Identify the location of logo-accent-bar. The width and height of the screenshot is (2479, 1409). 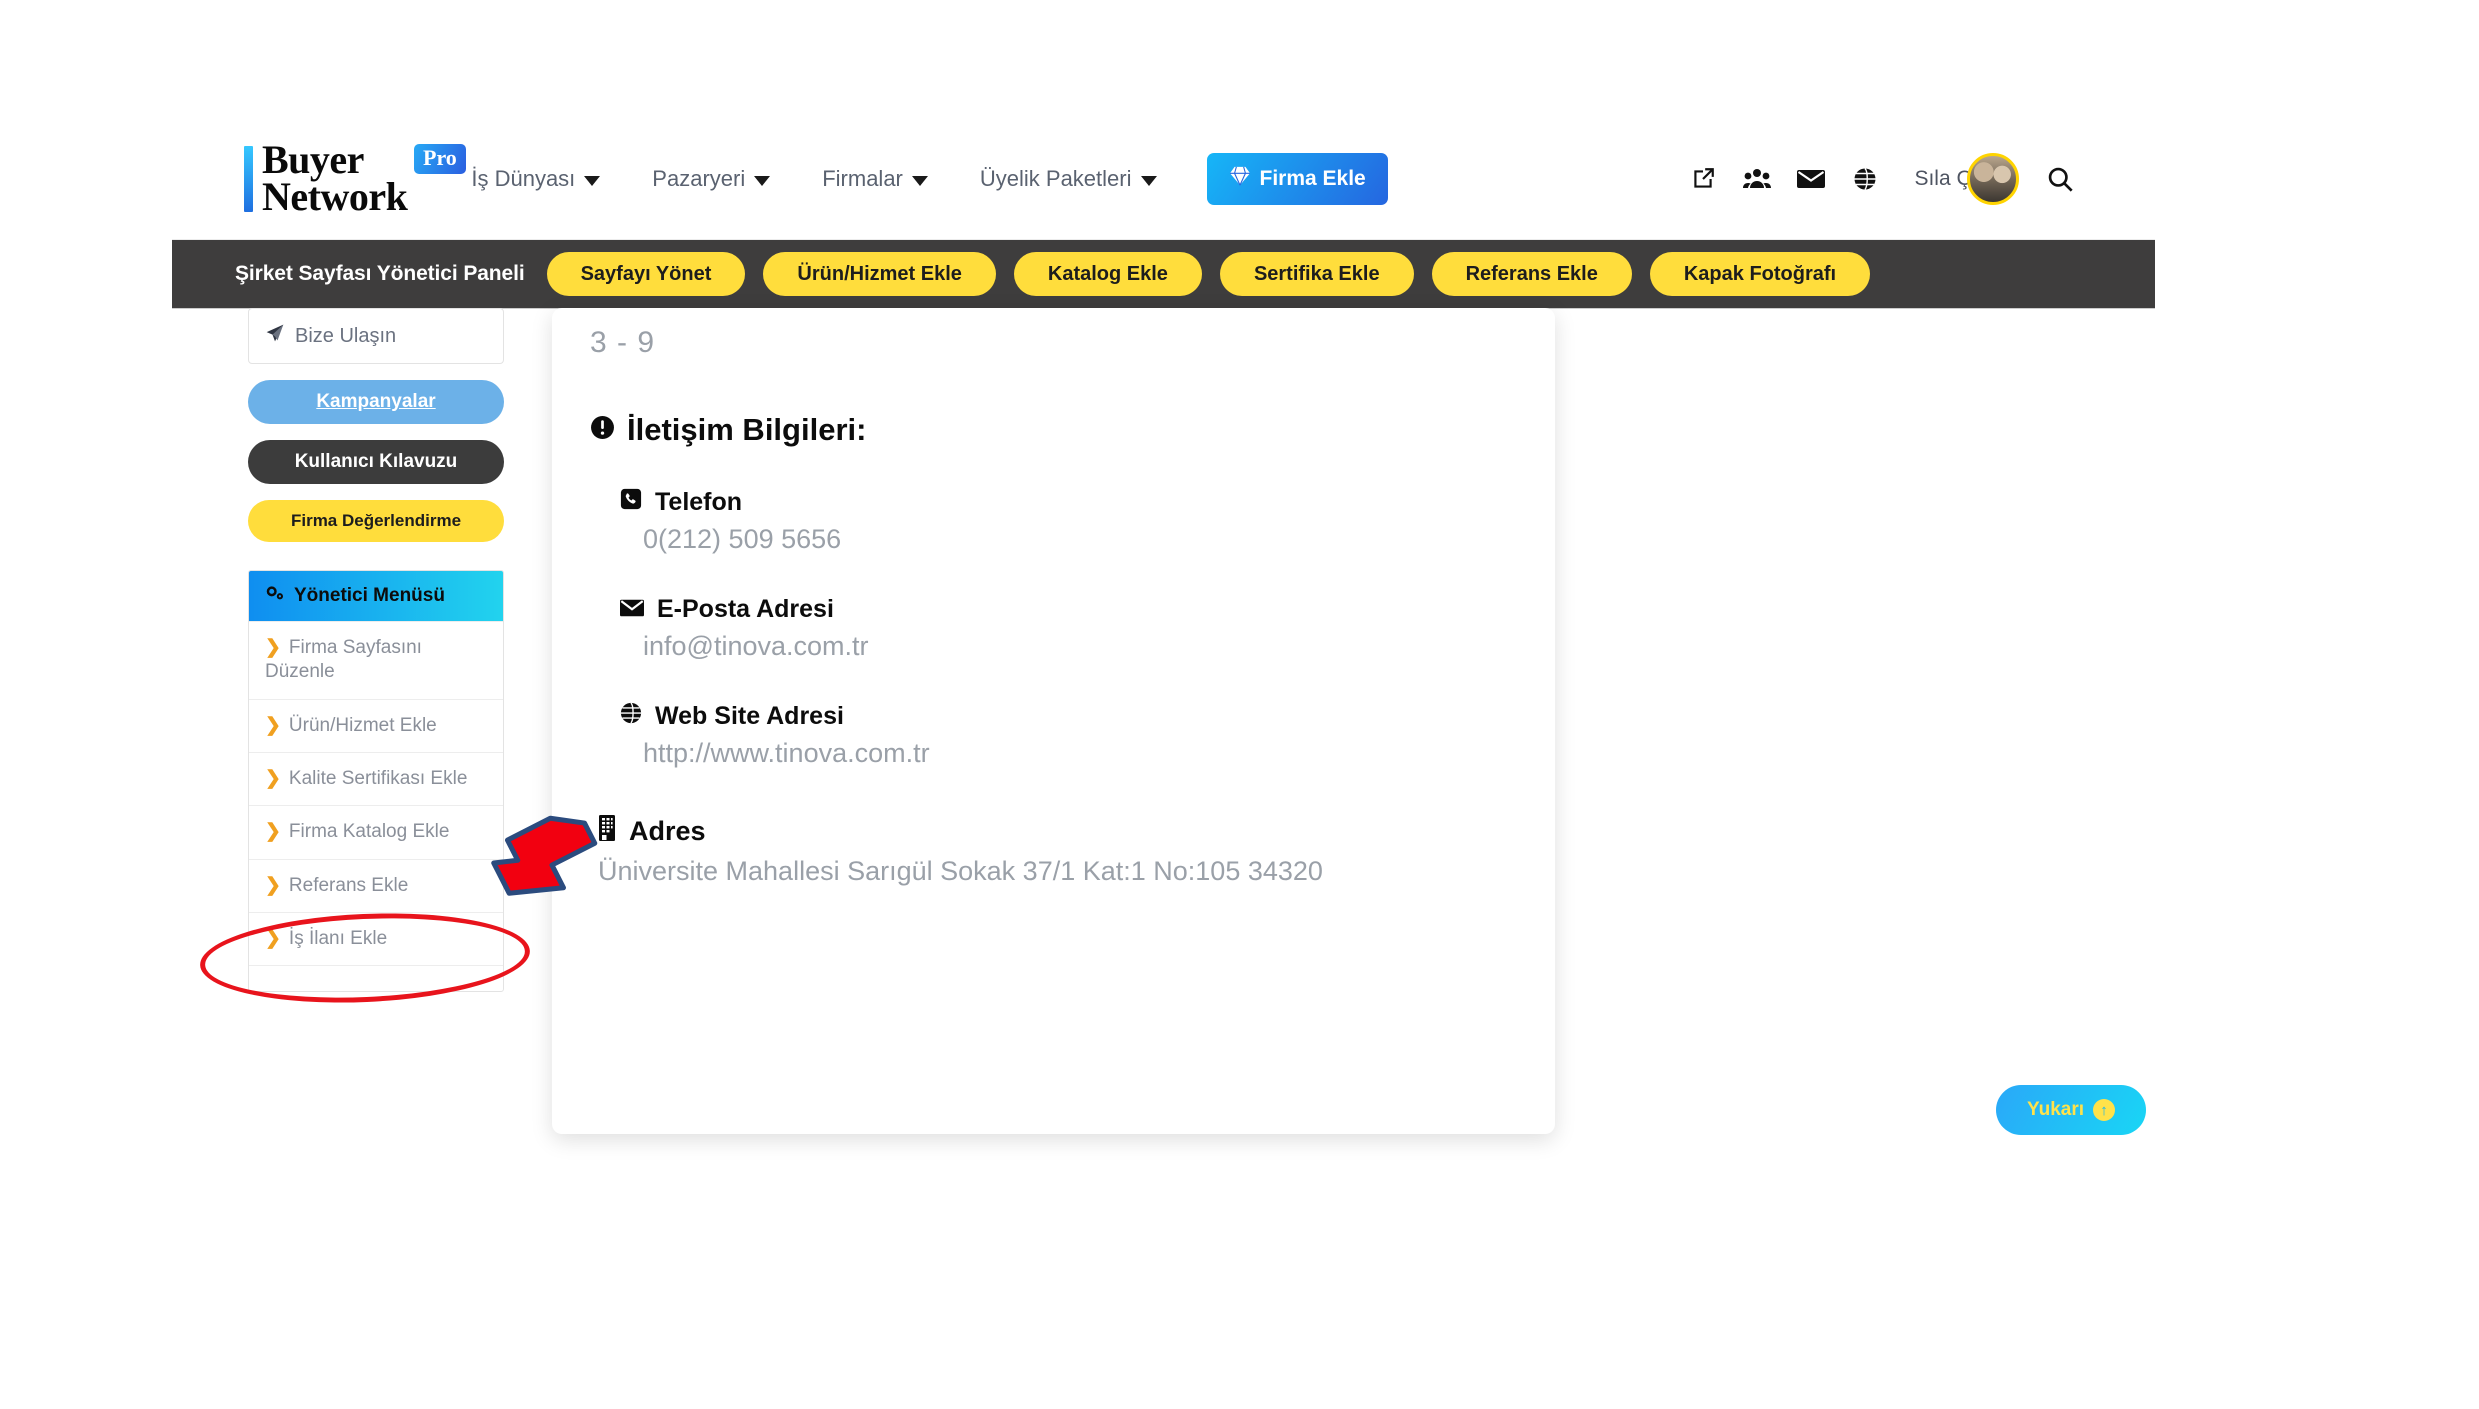
(248, 178).